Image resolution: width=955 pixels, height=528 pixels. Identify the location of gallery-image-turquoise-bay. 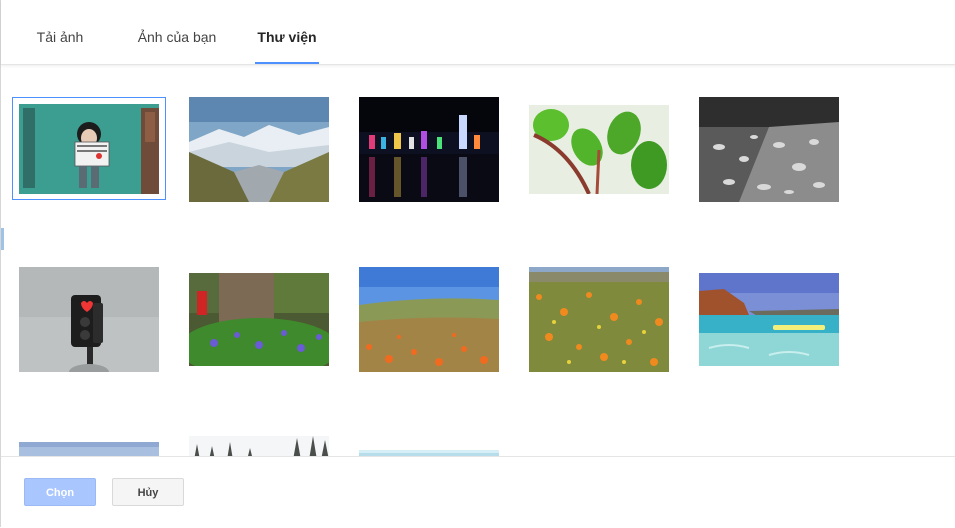
(769, 319).